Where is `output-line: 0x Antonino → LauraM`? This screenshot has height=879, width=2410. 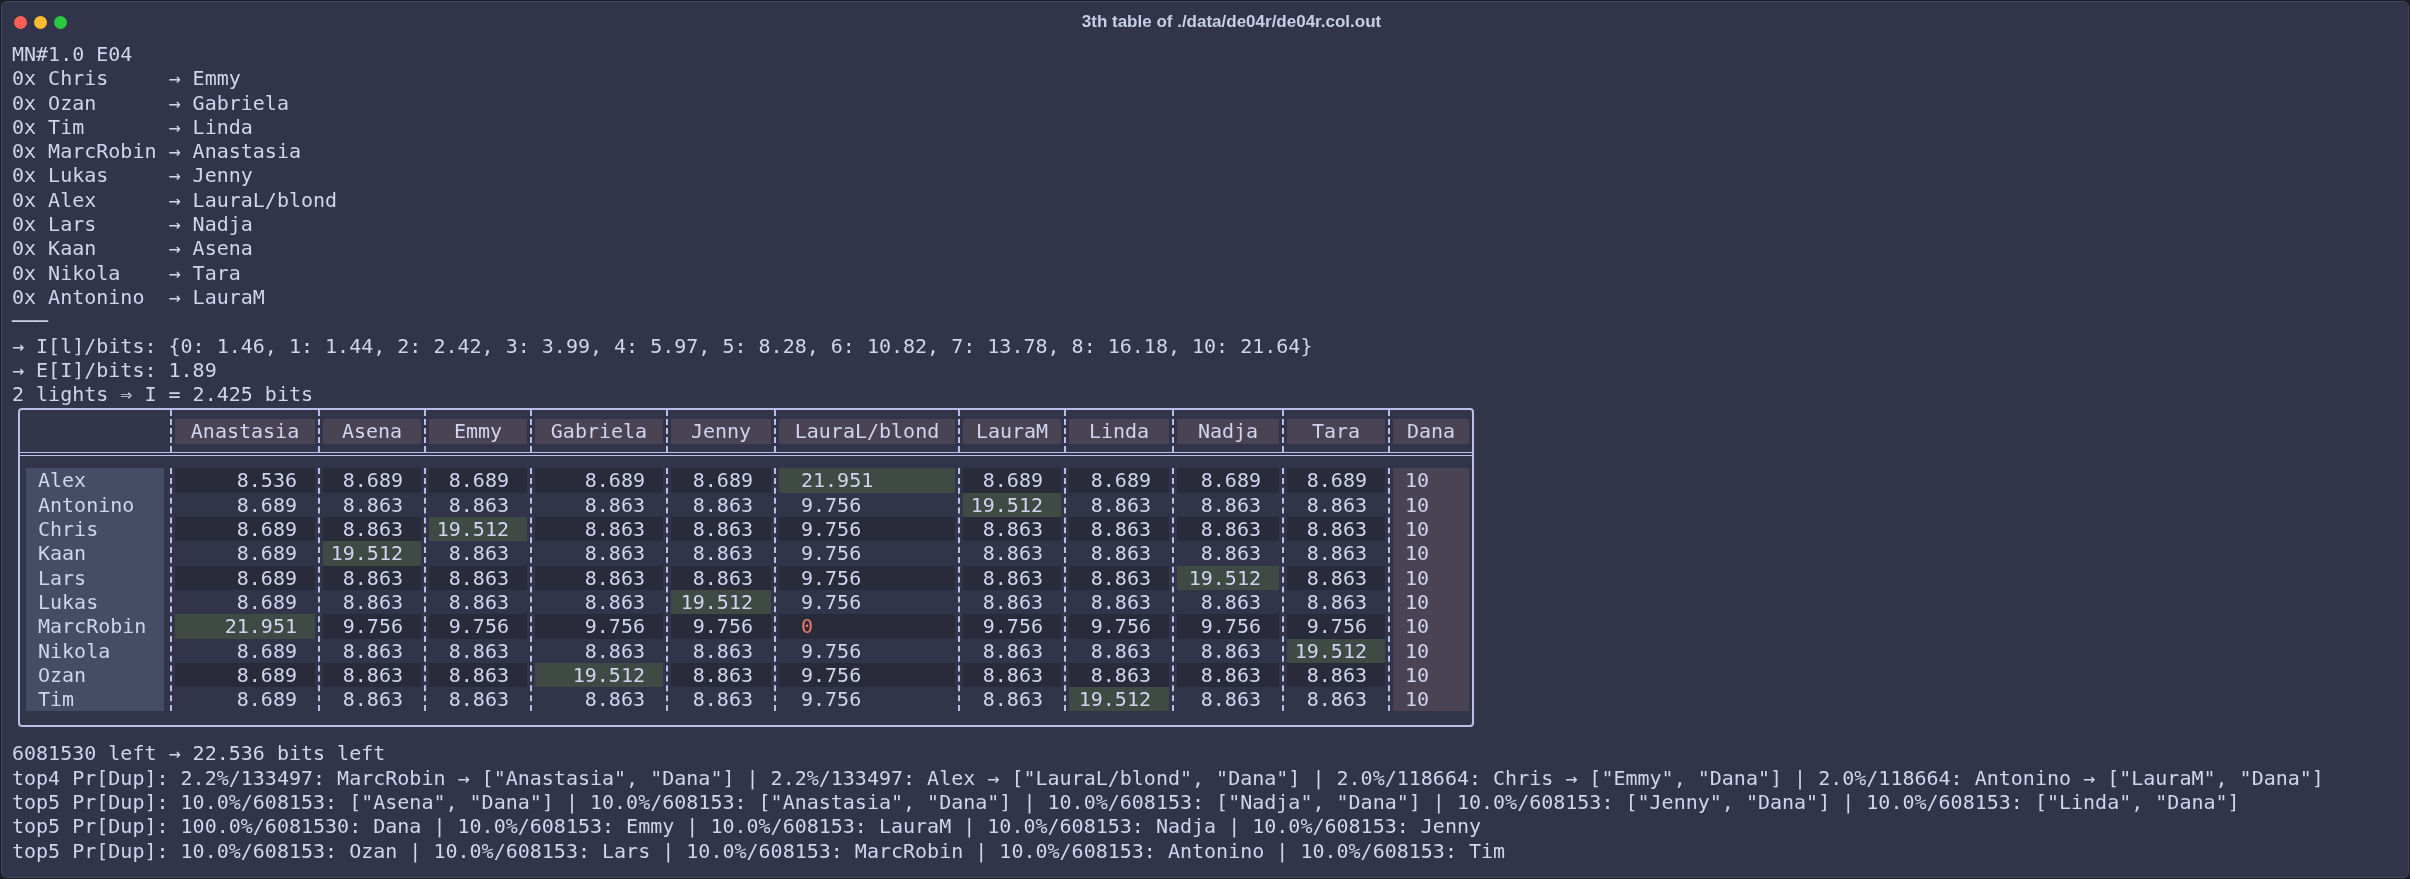
output-line: 0x Antonino → LauraM is located at coordinates (138, 297).